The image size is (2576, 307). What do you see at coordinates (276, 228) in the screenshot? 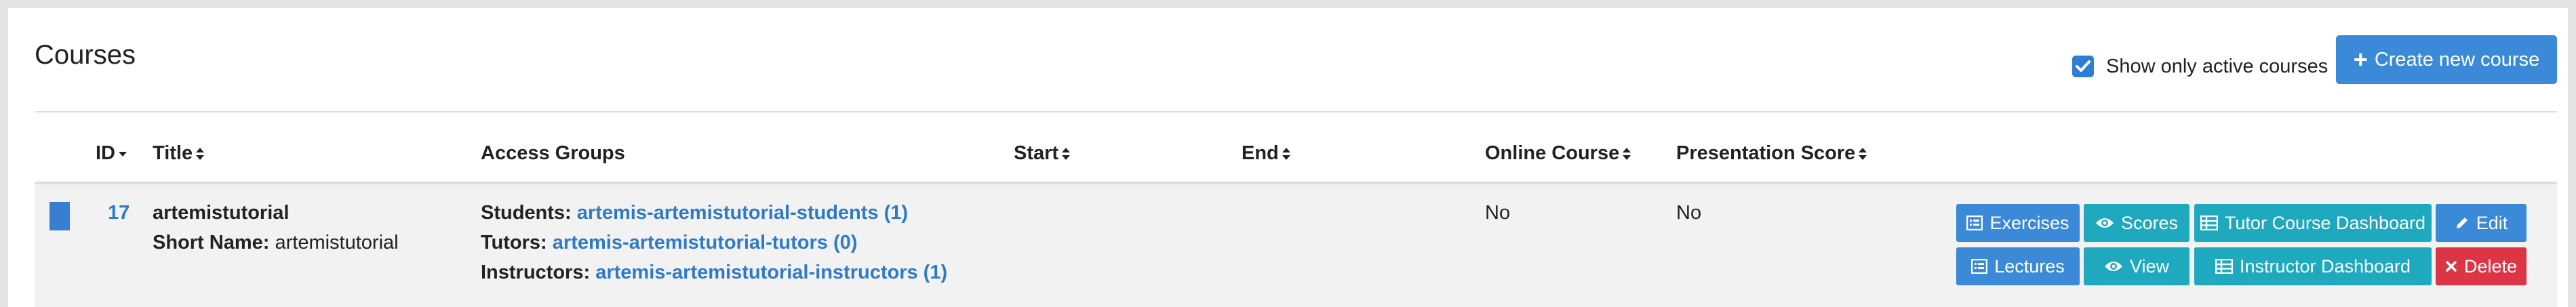
I see `course-title-cell: artemistutorial Short Name` at bounding box center [276, 228].